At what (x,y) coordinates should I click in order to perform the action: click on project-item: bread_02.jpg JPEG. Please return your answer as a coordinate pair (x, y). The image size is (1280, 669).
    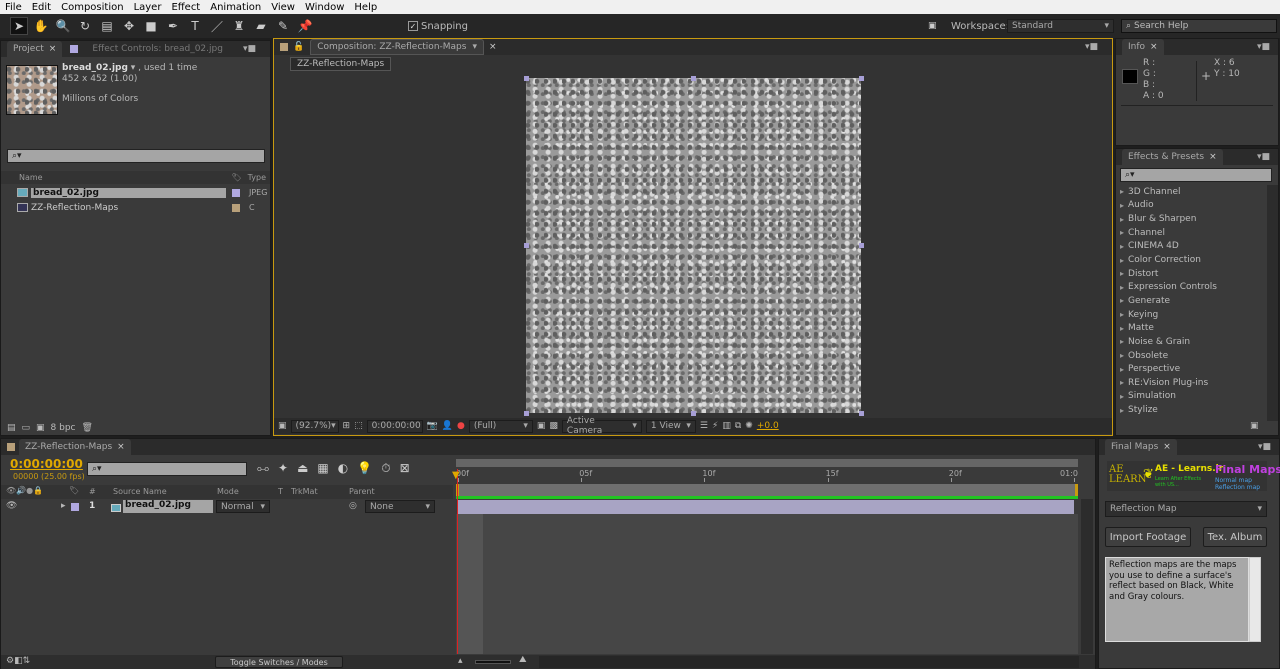
    Looking at the image, I should click on (134, 192).